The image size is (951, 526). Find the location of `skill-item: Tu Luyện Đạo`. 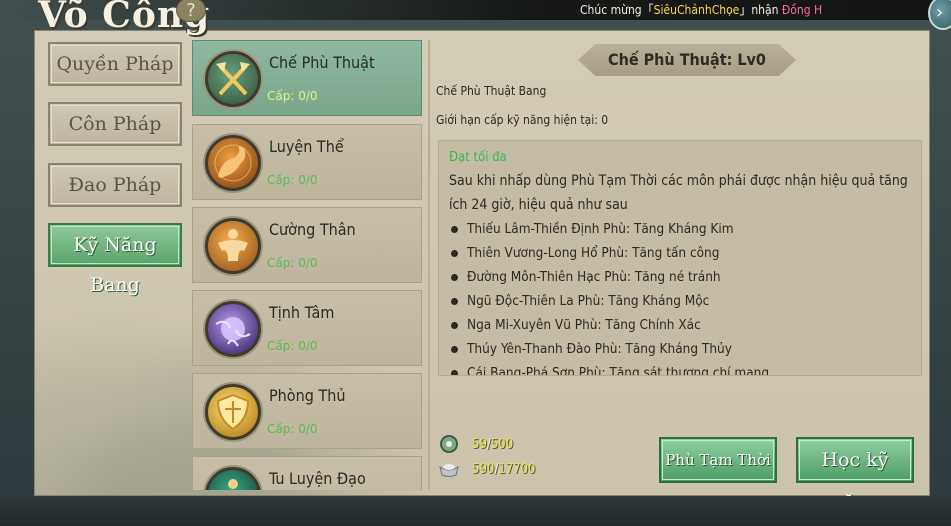

skill-item: Tu Luyện Đạo is located at coordinates (307, 473).